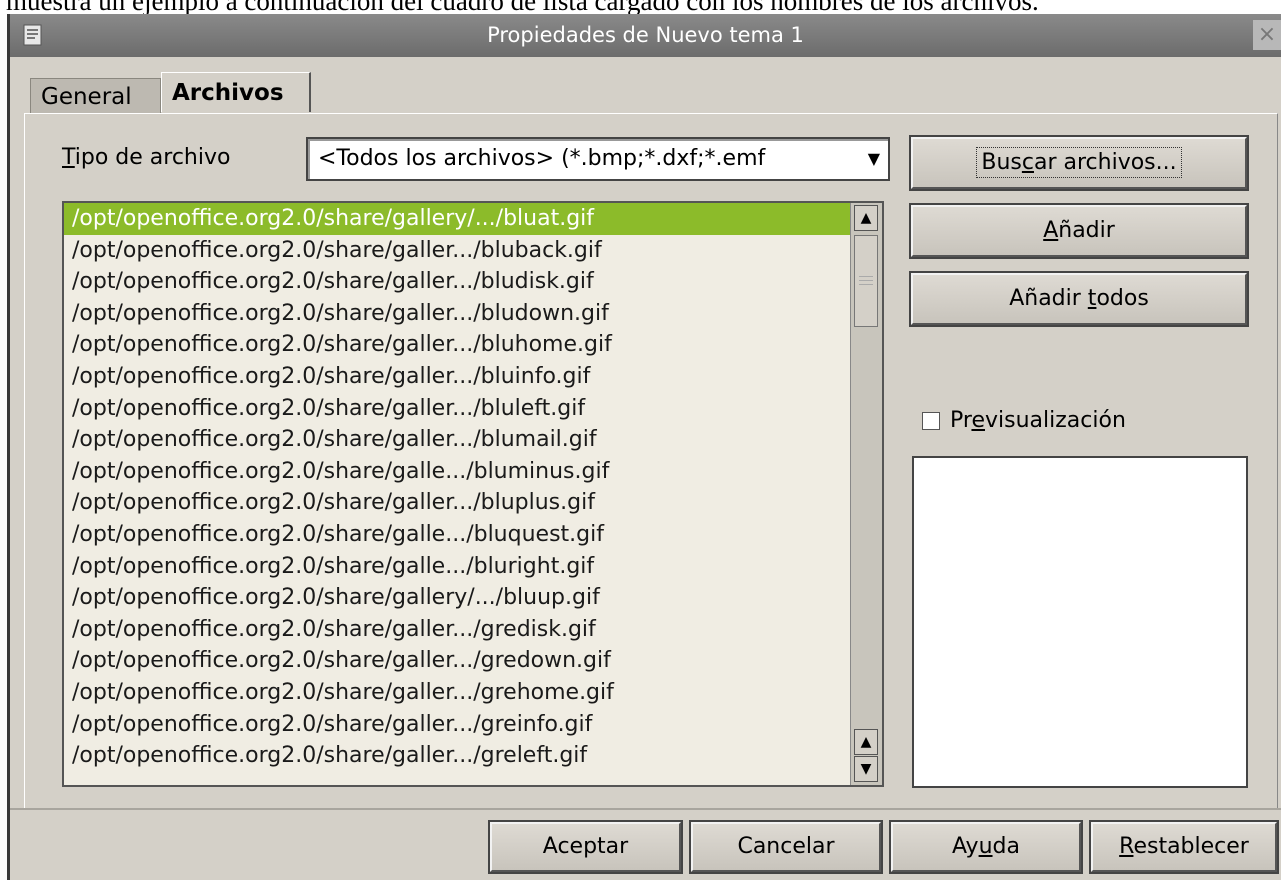  I want to click on close-icon: ×, so click(1267, 35).